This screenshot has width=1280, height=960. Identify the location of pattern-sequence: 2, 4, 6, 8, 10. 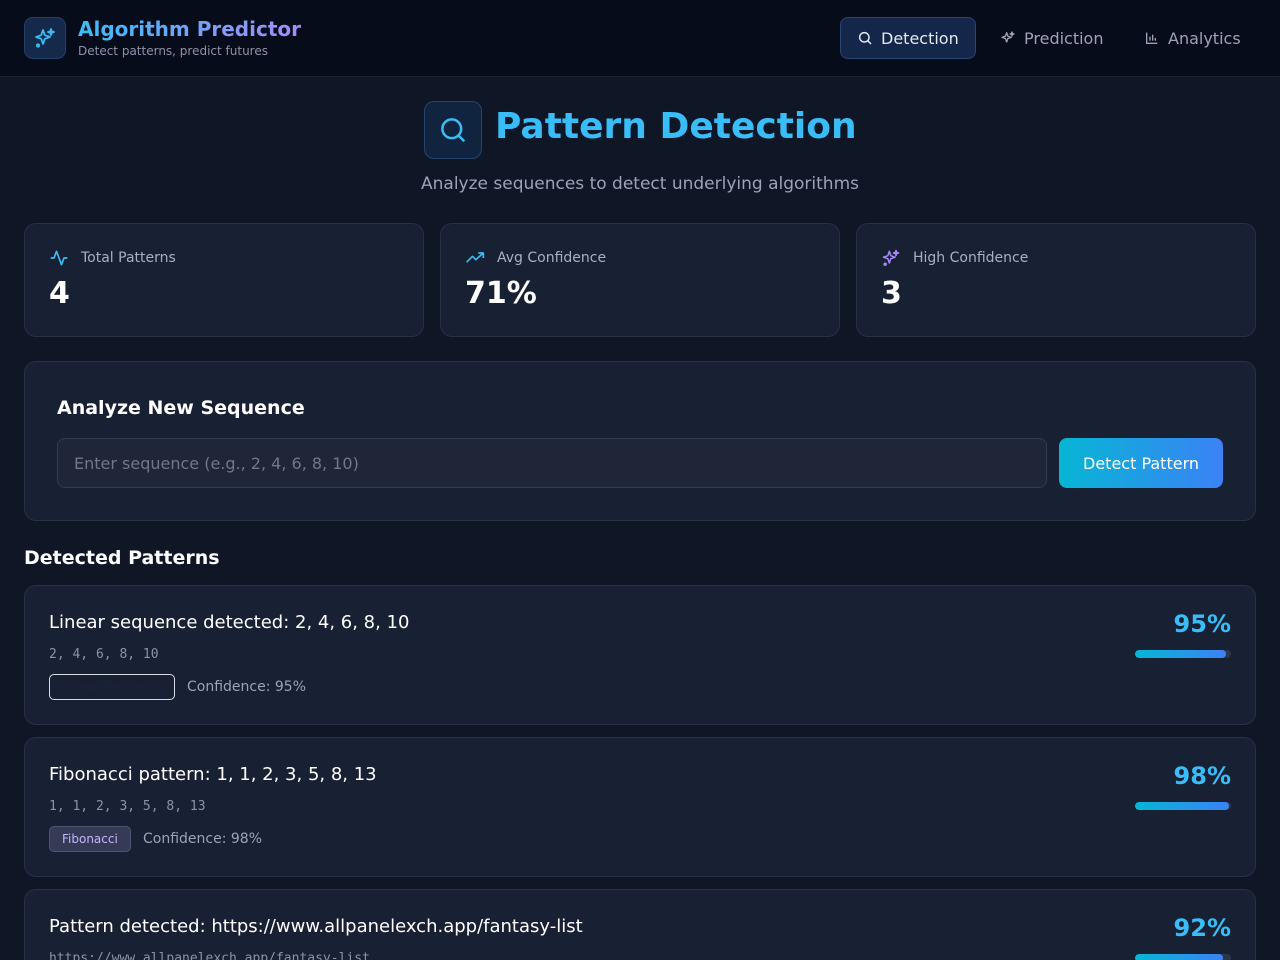
(104, 654).